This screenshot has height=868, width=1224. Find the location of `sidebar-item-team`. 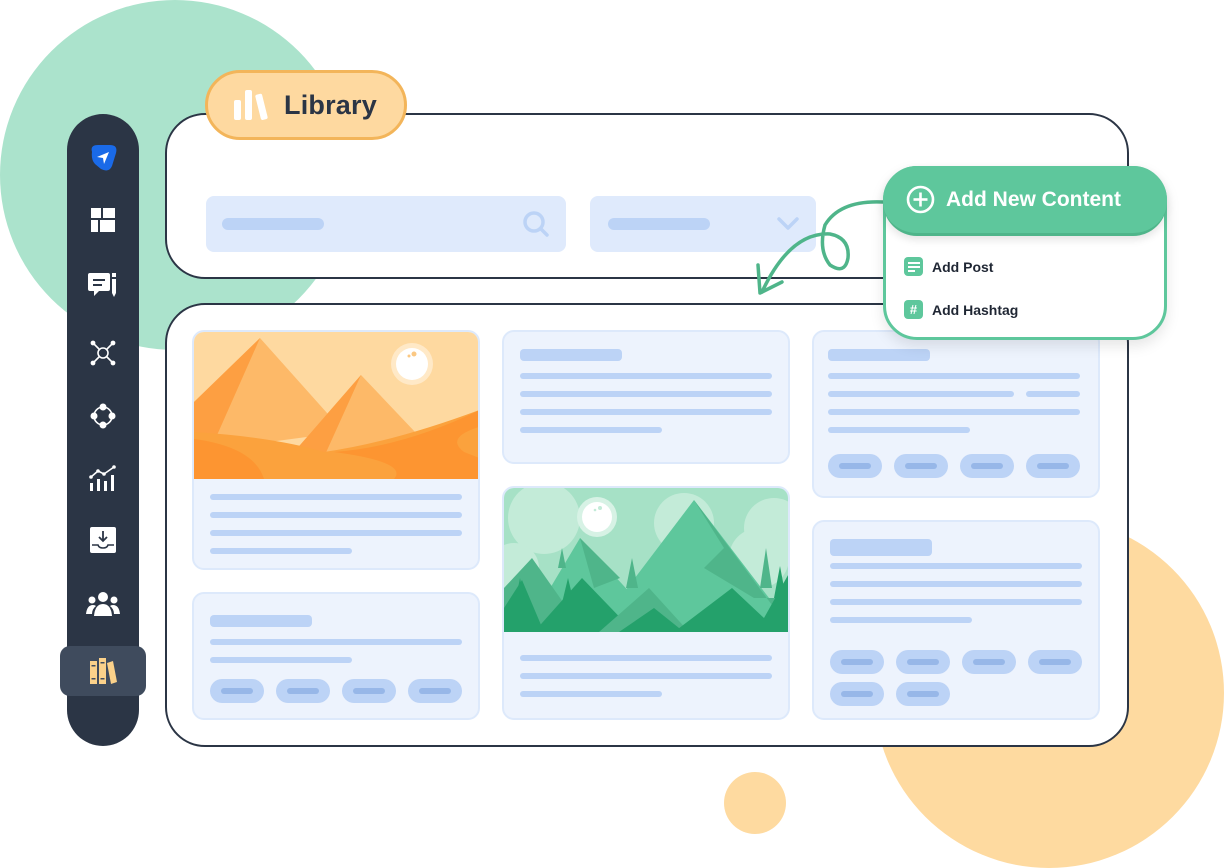

sidebar-item-team is located at coordinates (103, 604).